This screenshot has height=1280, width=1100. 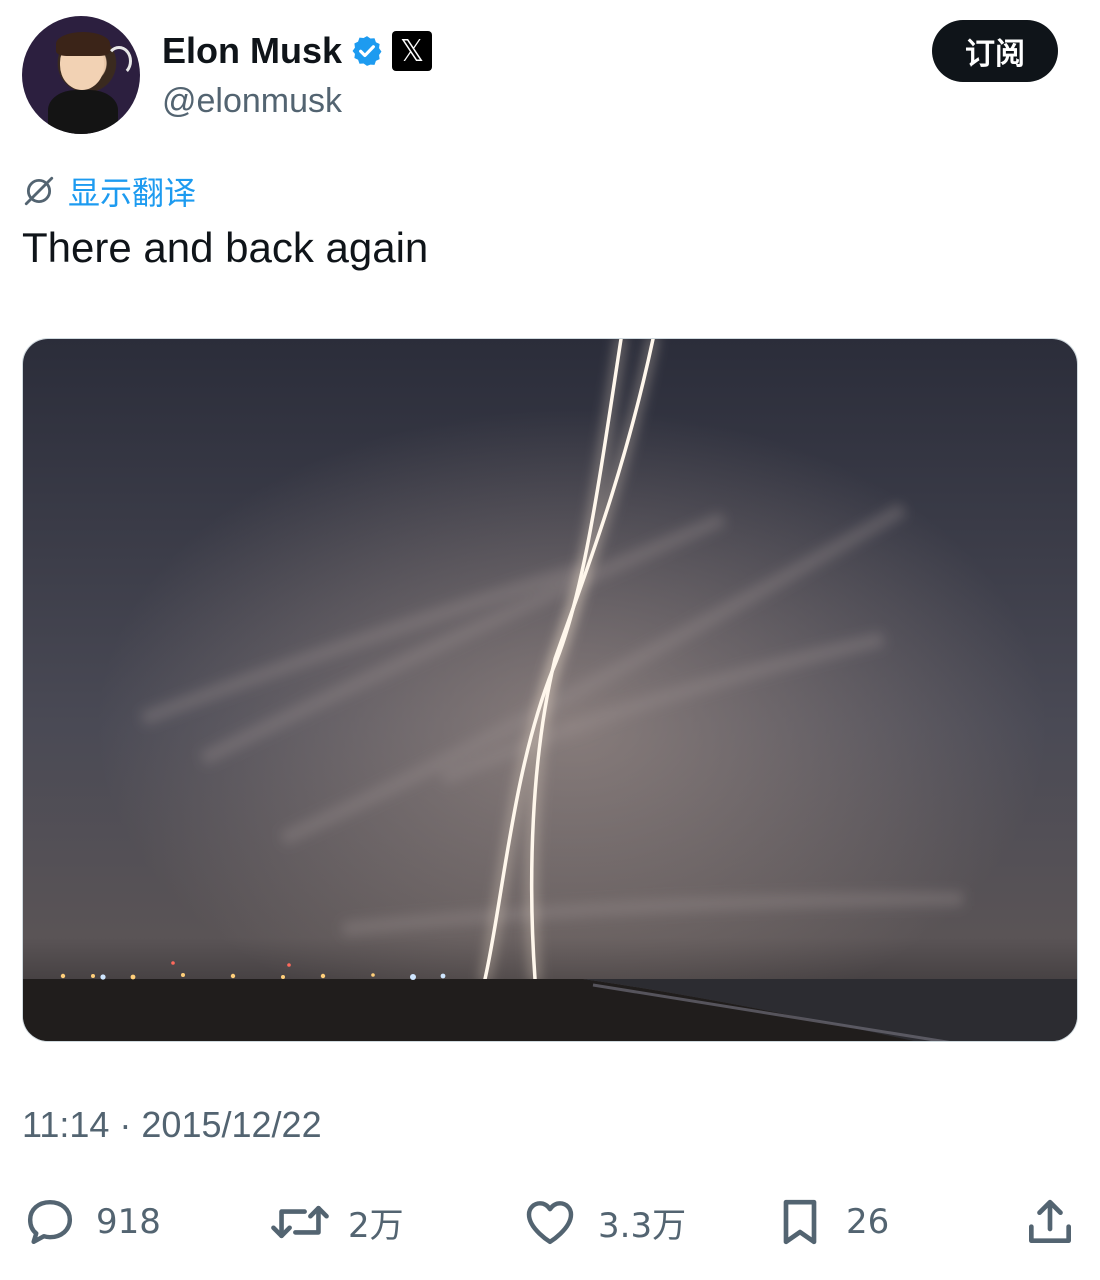 I want to click on tweet-actions: 918 2万 3.3万 26, so click(x=550, y=1222).